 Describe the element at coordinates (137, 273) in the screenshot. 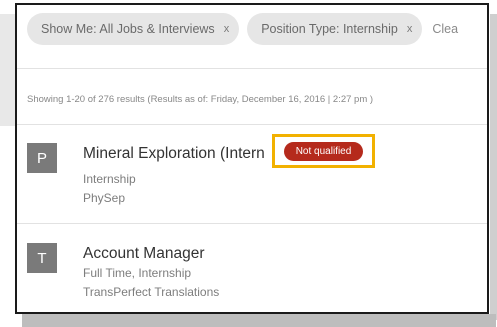

I see `job-type: Full Time, Internship` at that location.